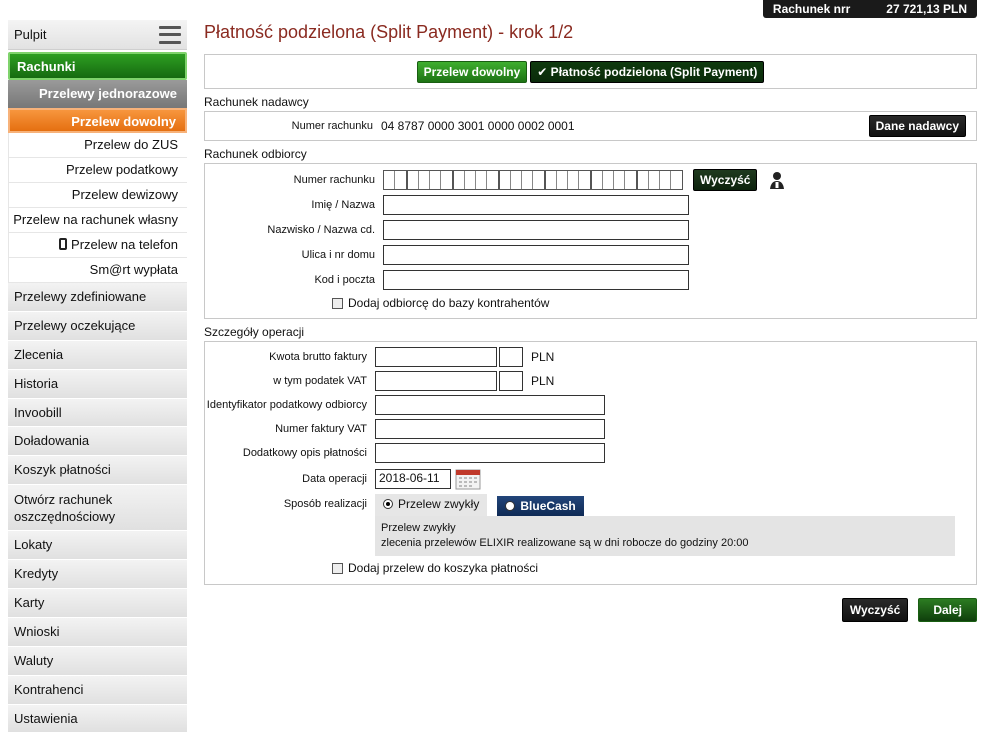  What do you see at coordinates (318, 357) in the screenshot?
I see `amount-label: Kwota brutto faktury` at bounding box center [318, 357].